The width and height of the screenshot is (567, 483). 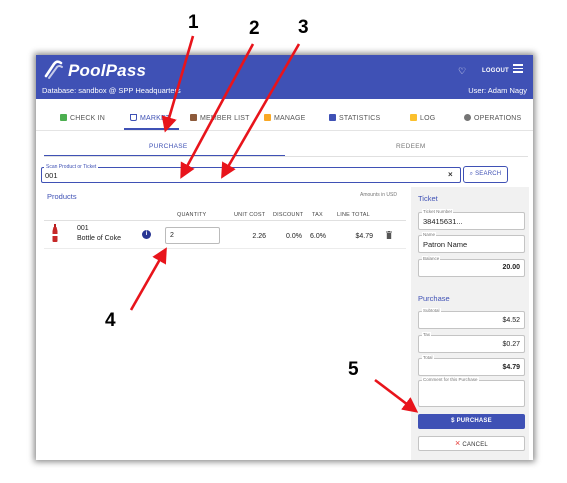 I want to click on purchase-title: Purchase, so click(x=434, y=298).